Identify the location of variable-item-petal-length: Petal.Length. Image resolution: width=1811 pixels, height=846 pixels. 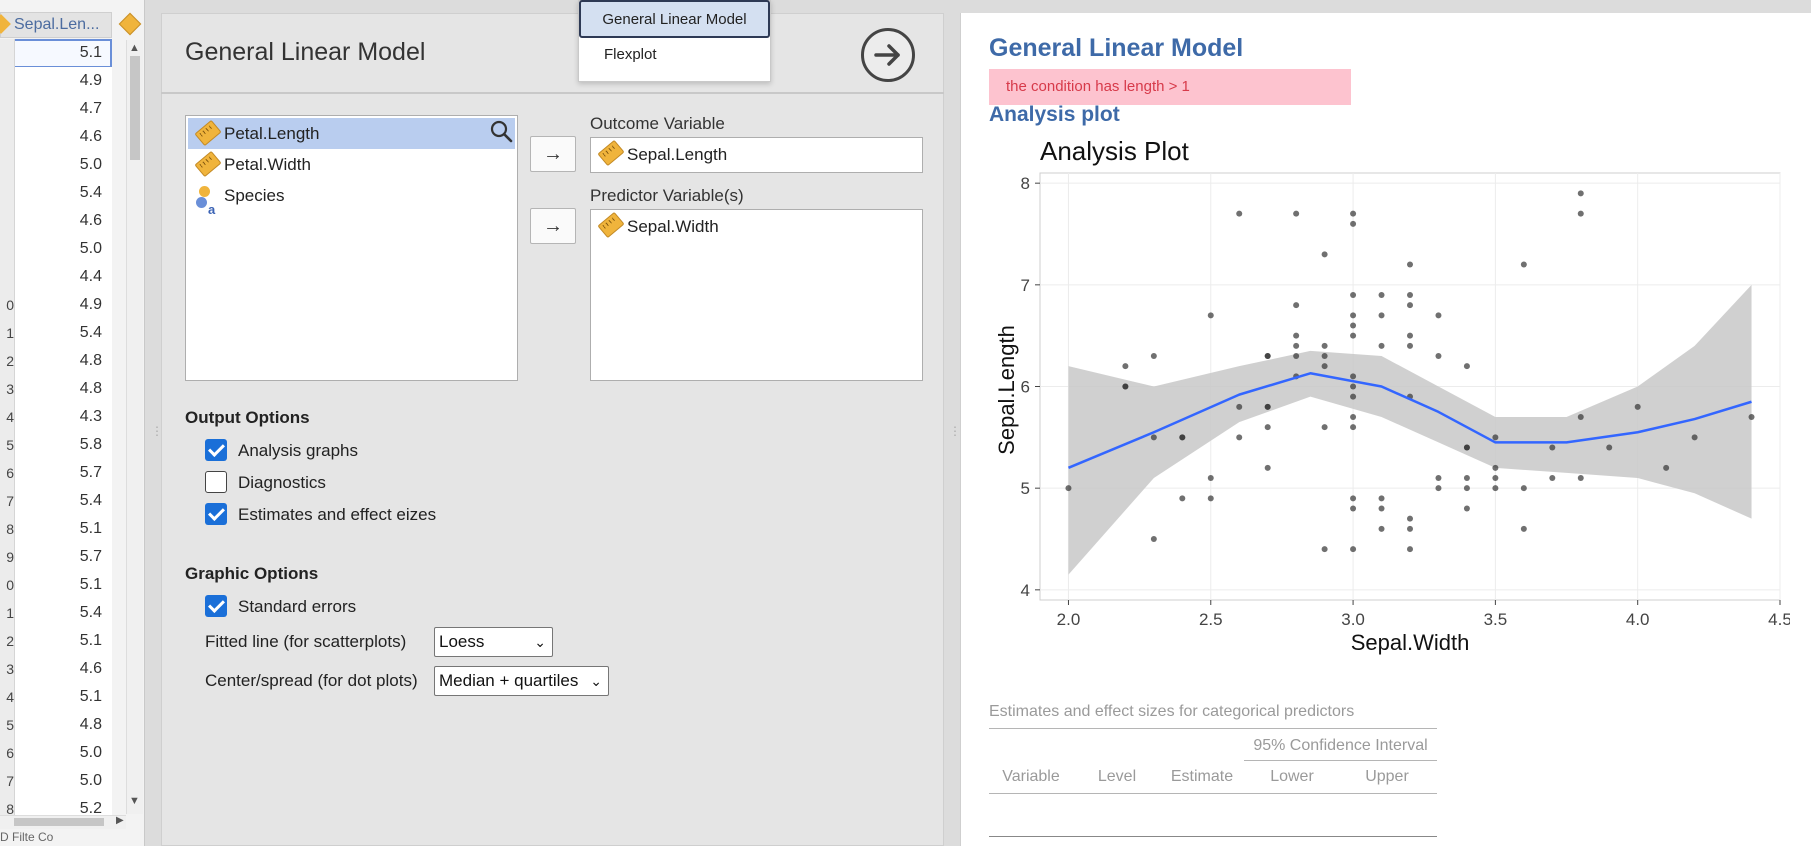
(351, 133).